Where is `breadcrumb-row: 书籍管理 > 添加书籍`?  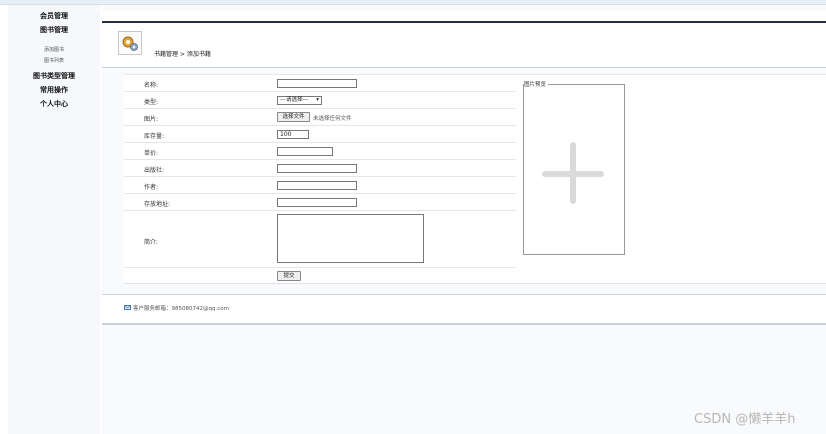 breadcrumb-row: 书籍管理 > 添加书籍 is located at coordinates (464, 45).